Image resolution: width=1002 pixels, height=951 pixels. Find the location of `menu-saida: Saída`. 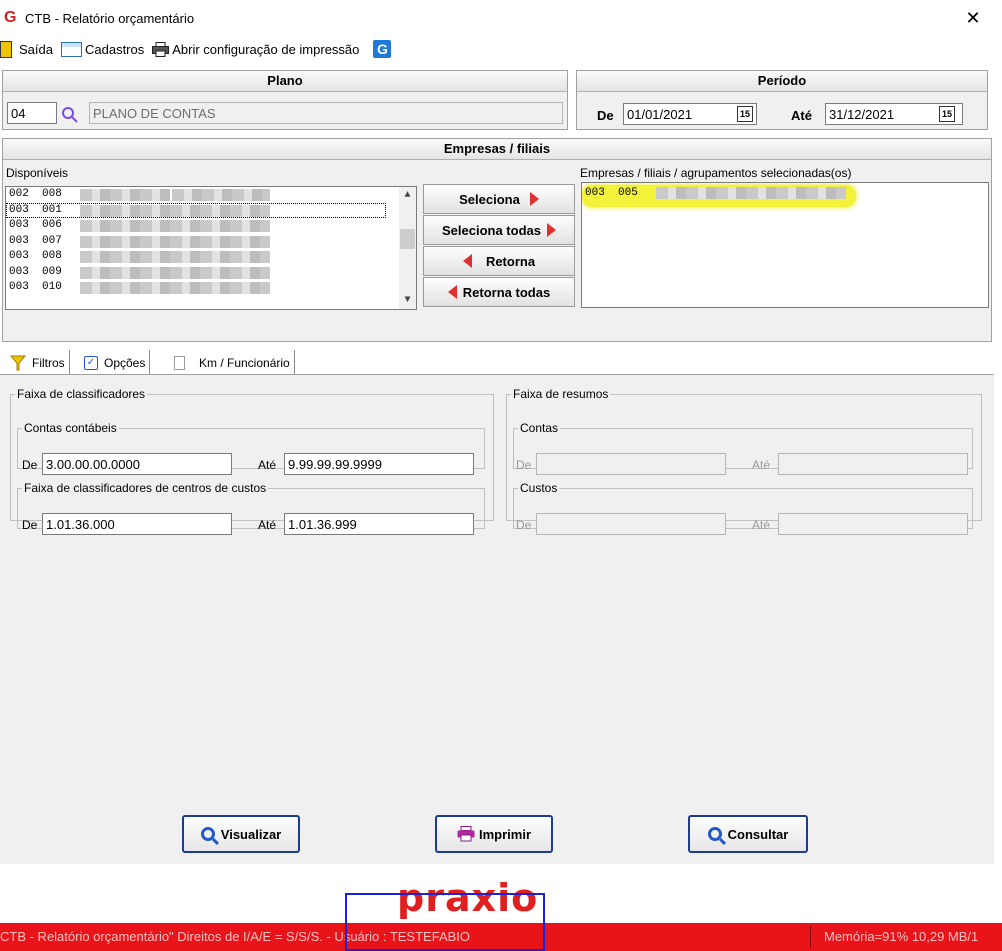

menu-saida: Saída is located at coordinates (26, 49).